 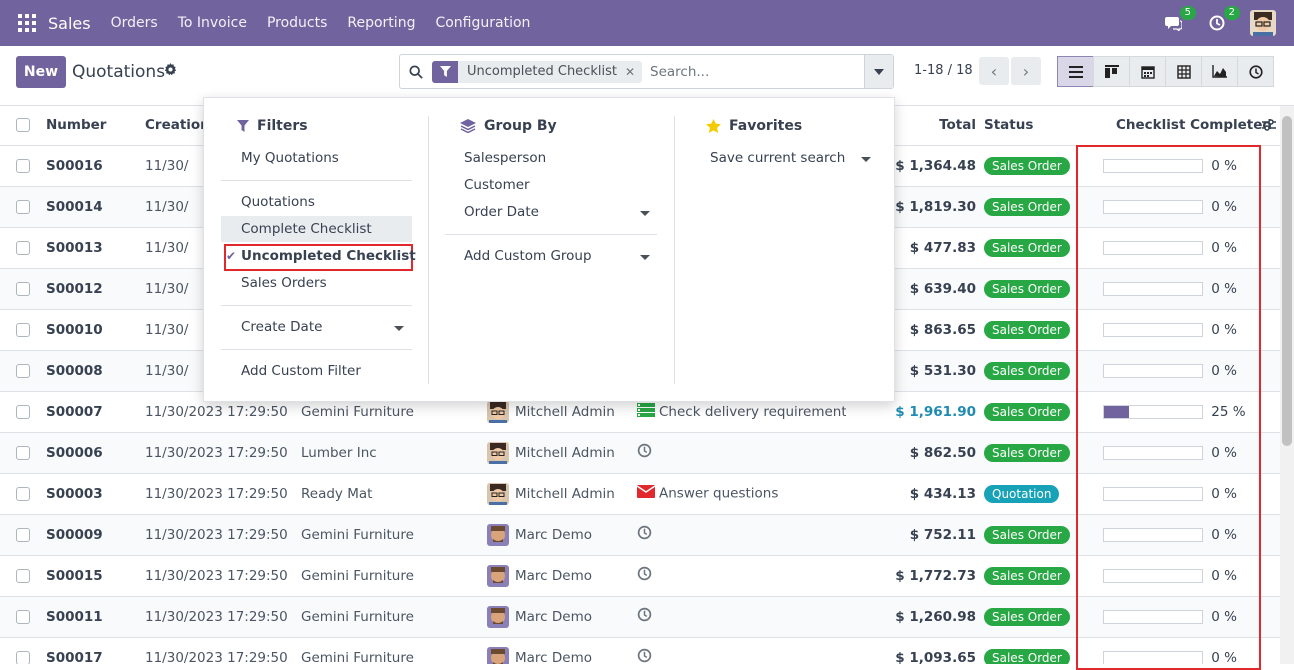 I want to click on salesperson-name: Mitchell Admin, so click(x=565, y=452).